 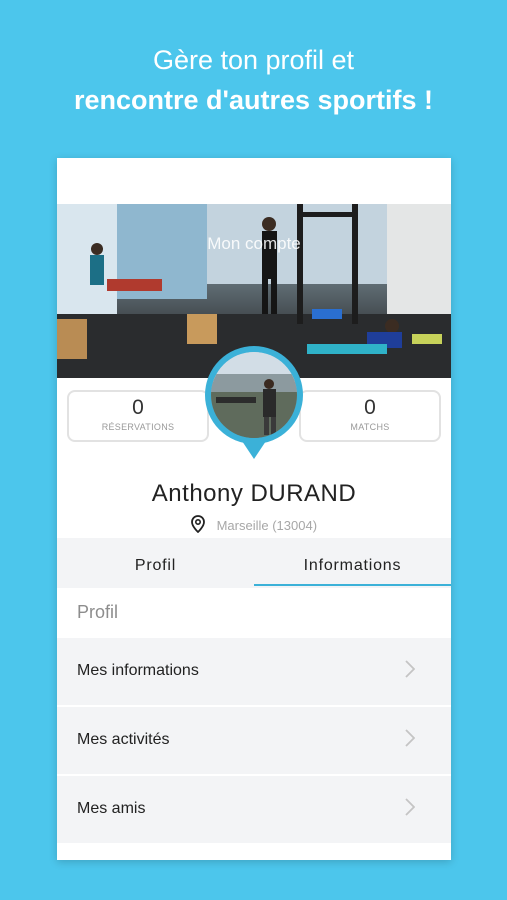 What do you see at coordinates (267, 525) in the screenshot?
I see `location-text: Marseille (13004)` at bounding box center [267, 525].